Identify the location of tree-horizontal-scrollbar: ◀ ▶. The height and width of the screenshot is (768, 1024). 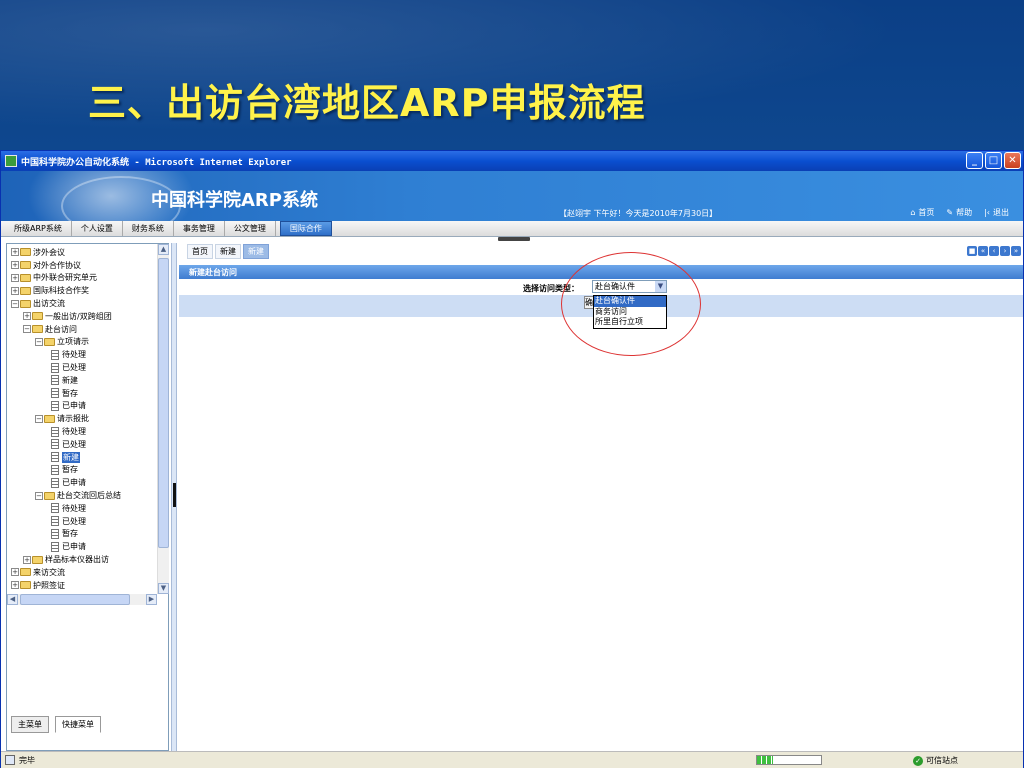
(82, 599).